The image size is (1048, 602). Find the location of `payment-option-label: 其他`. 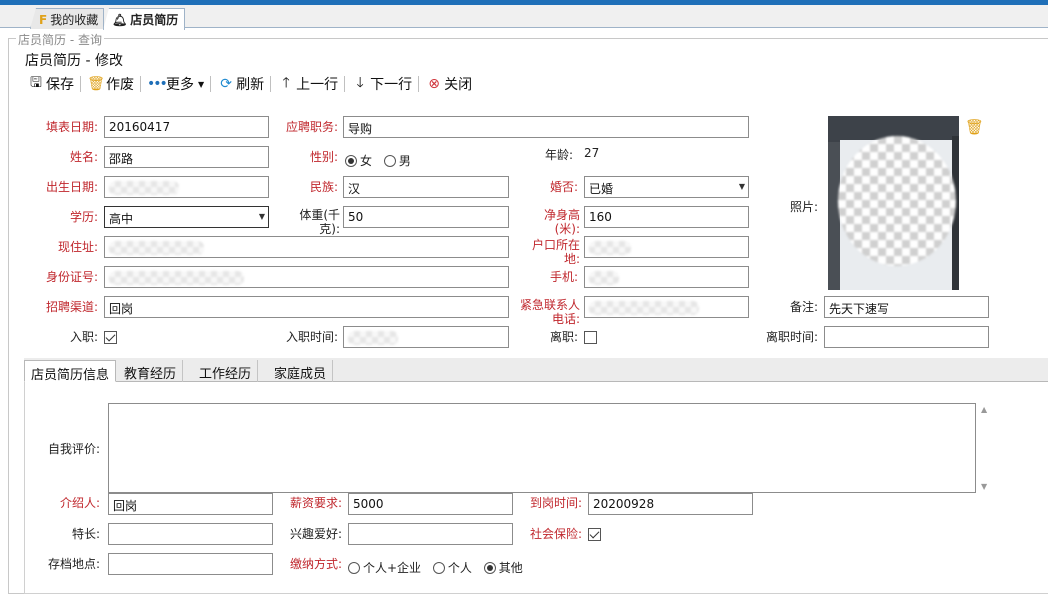

payment-option-label: 其他 is located at coordinates (510, 568).